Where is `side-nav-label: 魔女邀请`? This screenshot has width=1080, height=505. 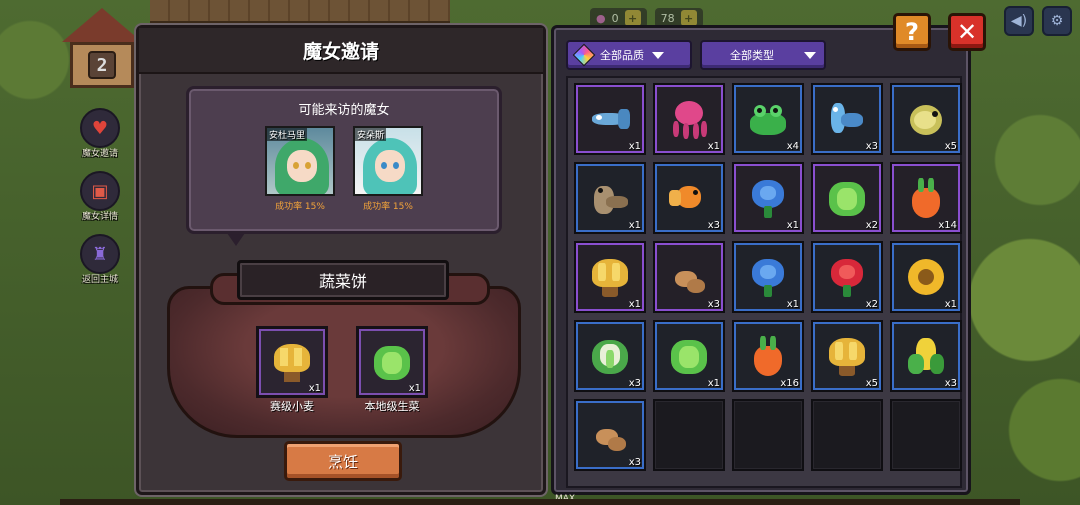
side-nav-label: 魔女邀请 is located at coordinates (99, 154).